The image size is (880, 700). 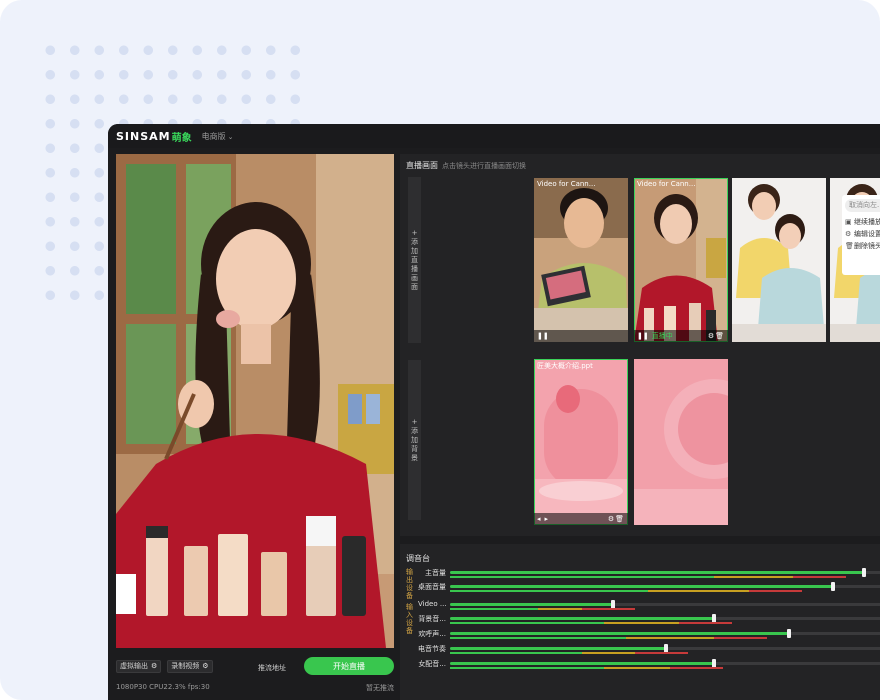 I want to click on scene-panel-title: 直播画面, so click(x=422, y=165).